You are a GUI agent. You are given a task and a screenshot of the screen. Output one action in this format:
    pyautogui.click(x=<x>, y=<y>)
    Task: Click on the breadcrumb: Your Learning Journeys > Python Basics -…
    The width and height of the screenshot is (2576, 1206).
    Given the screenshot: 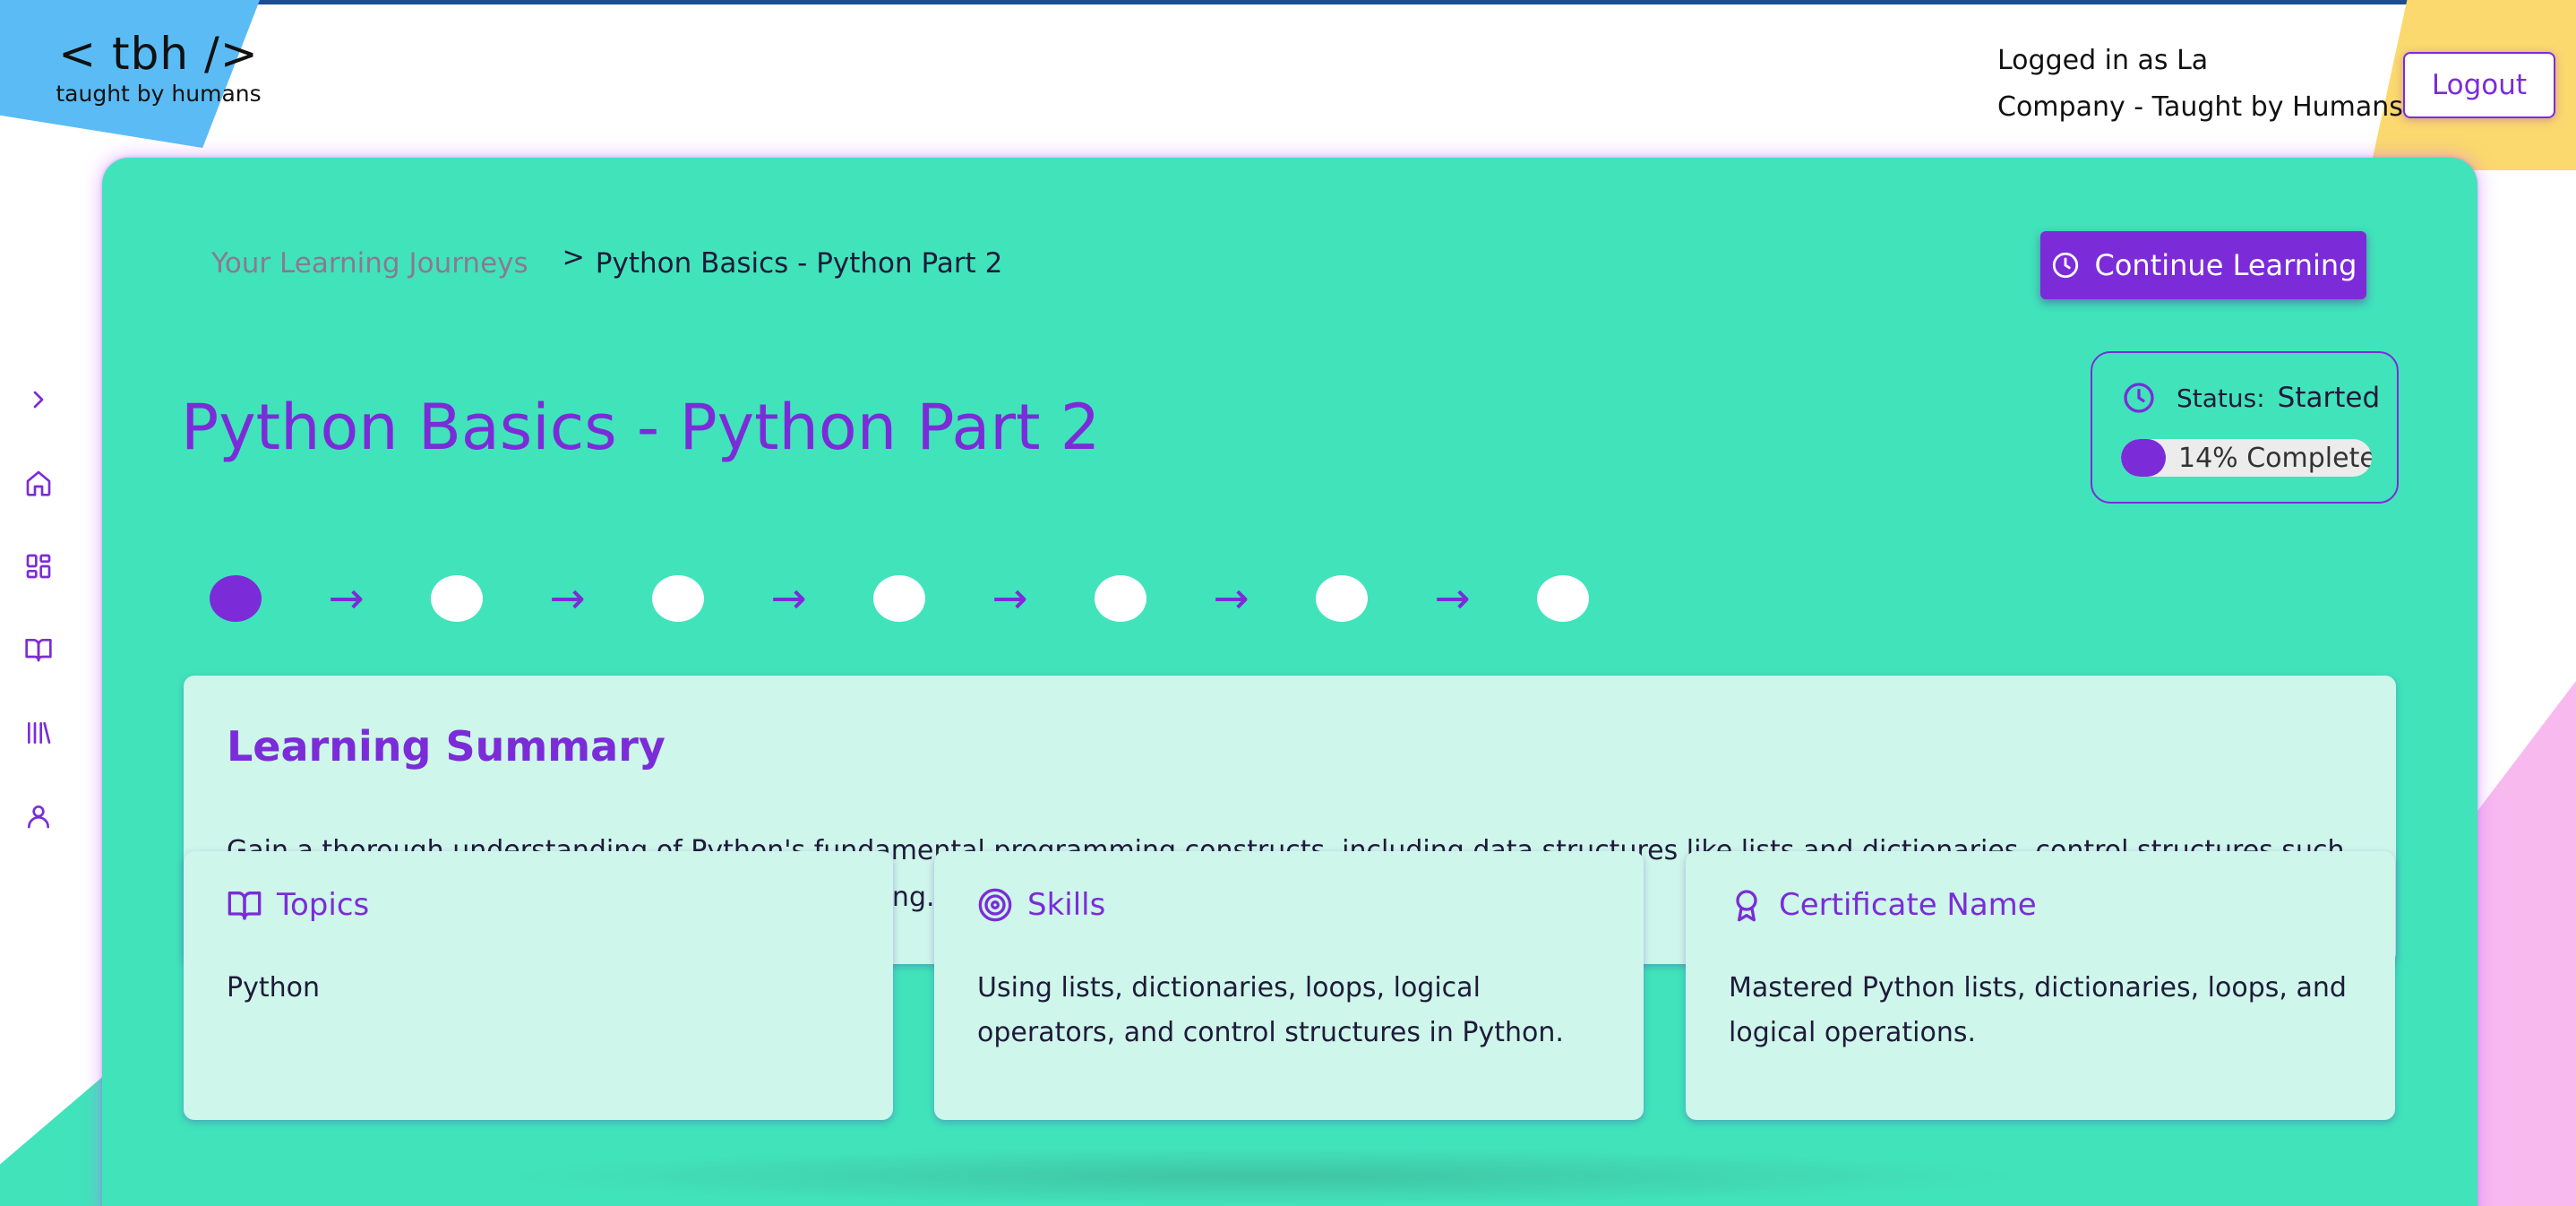 What is the action you would take?
    pyautogui.click(x=607, y=262)
    